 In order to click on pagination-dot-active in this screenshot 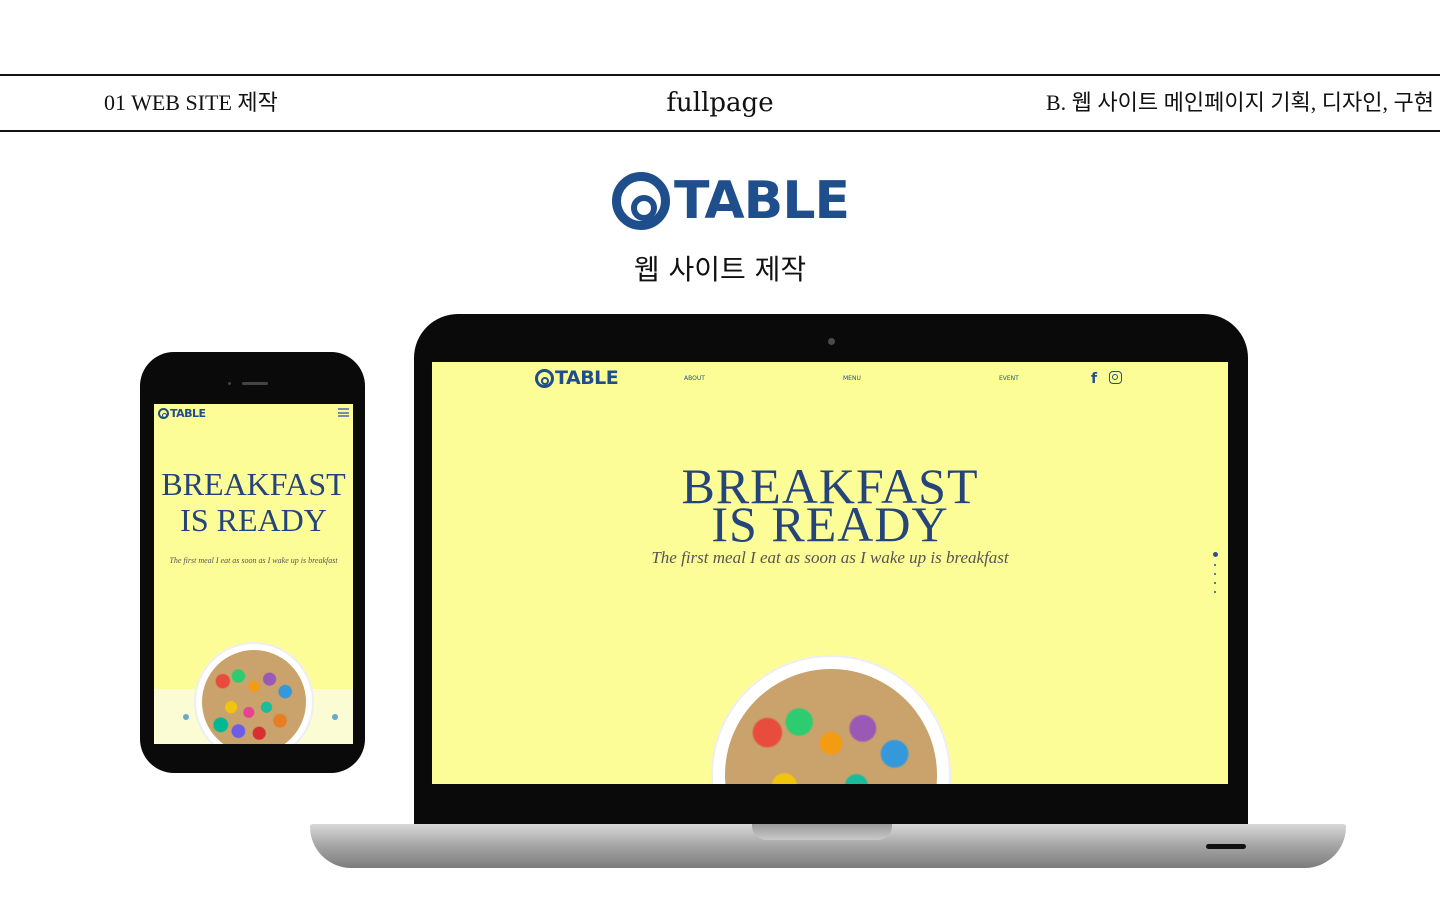, I will do `click(1215, 554)`.